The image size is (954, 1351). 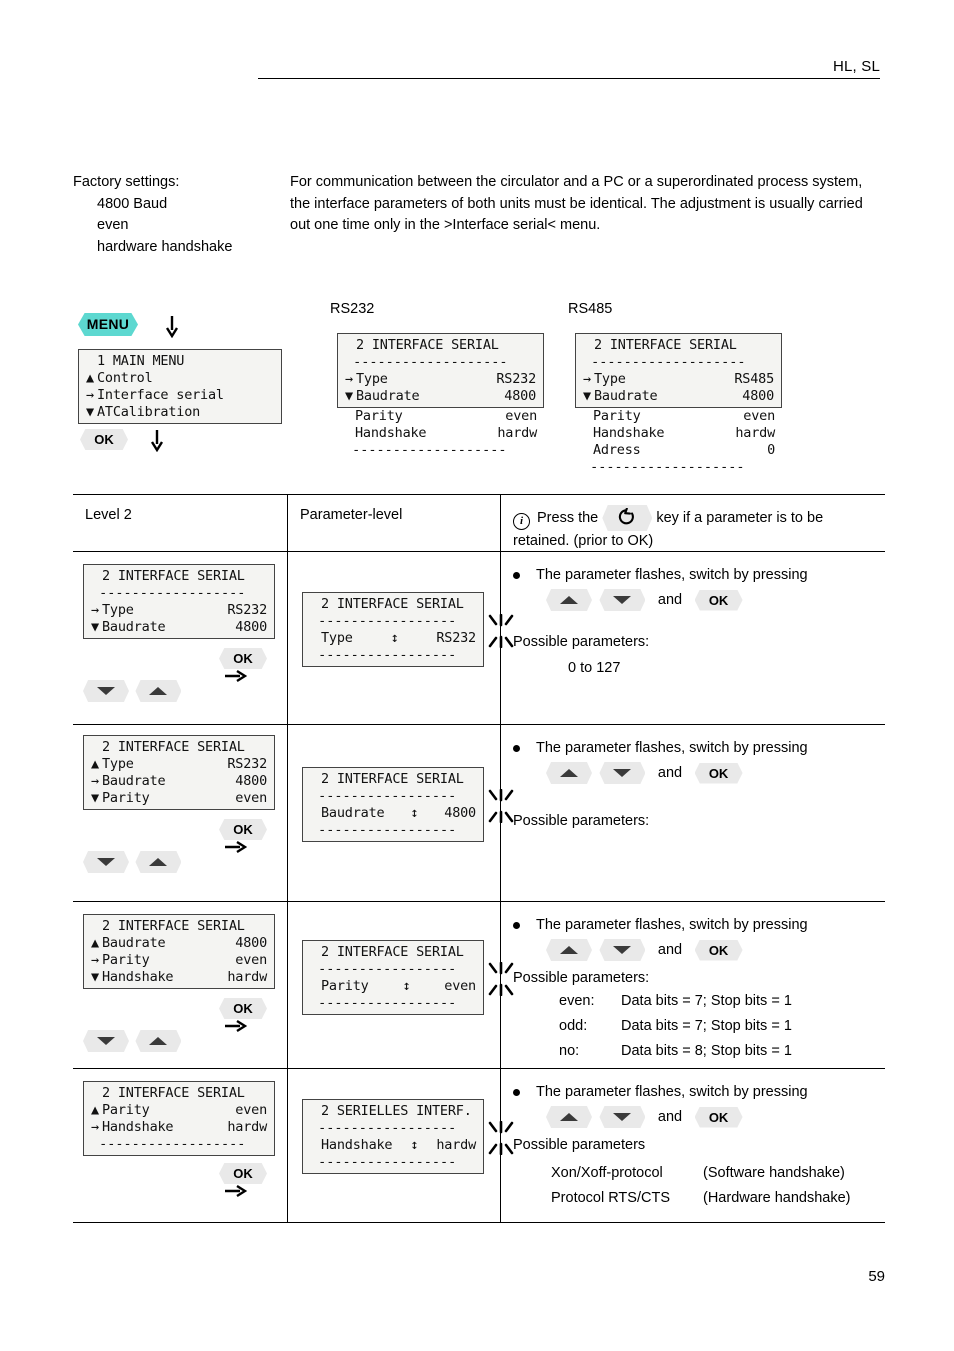 I want to click on lcd-line: ▼ Handshake hardw, so click(x=179, y=977).